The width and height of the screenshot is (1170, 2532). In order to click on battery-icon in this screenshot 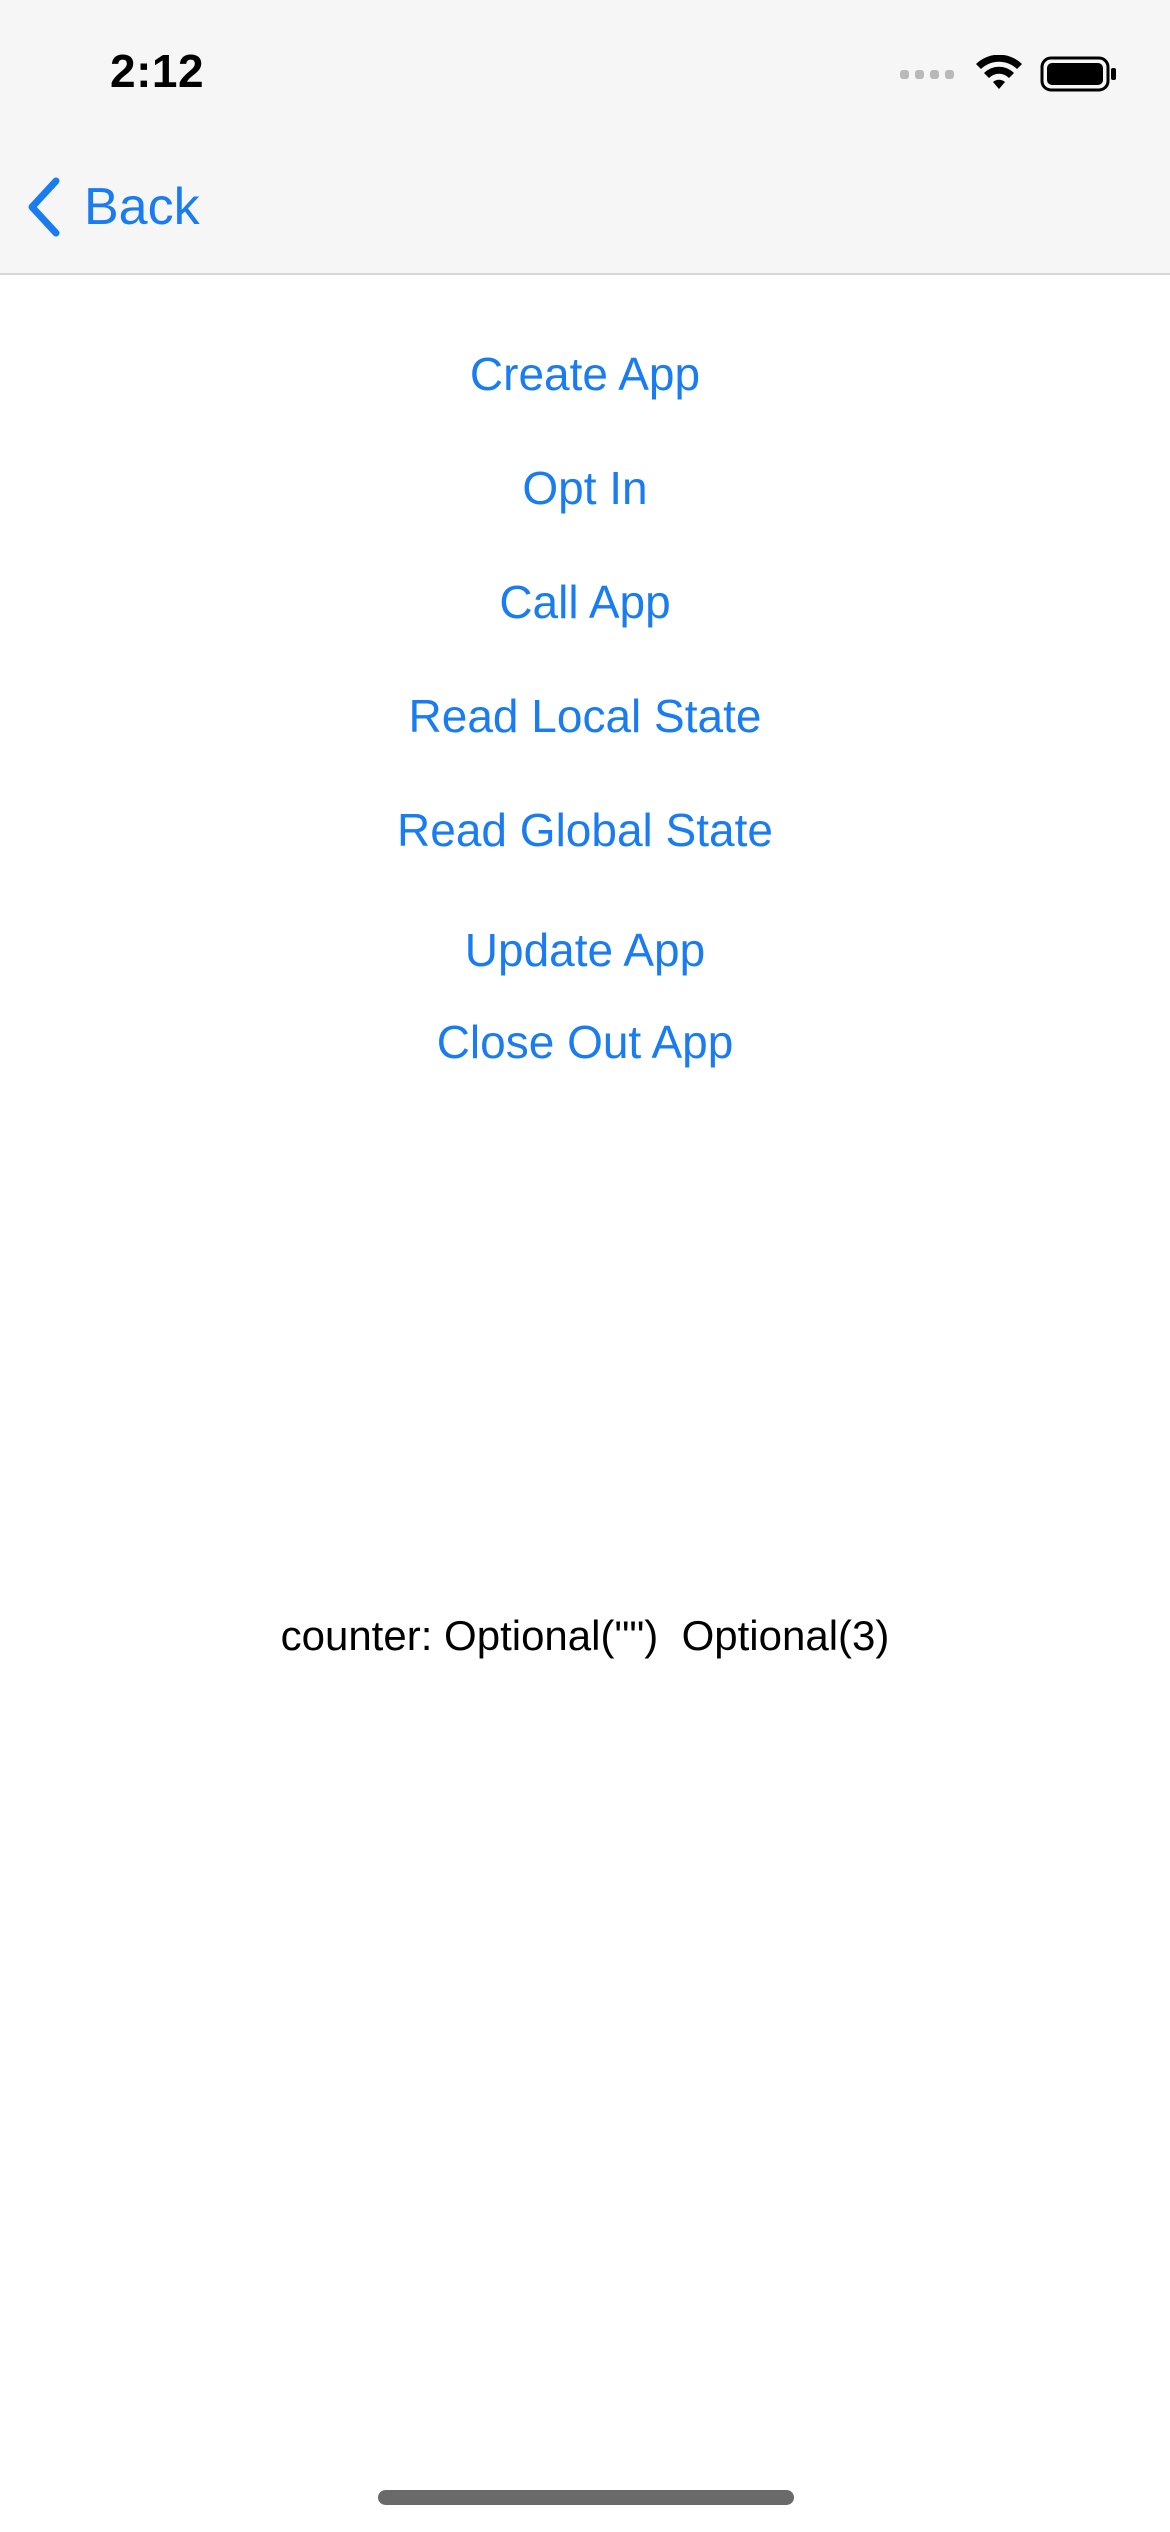, I will do `click(1078, 74)`.